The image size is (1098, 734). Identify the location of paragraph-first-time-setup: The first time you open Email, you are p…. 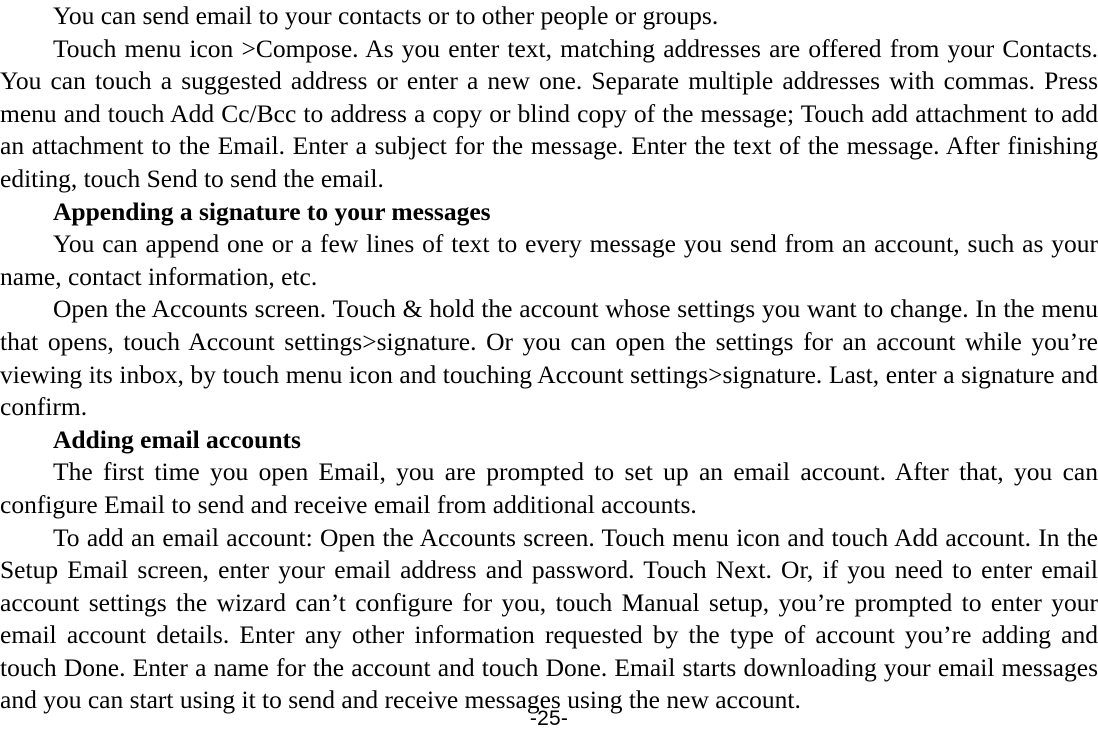
(549, 488).